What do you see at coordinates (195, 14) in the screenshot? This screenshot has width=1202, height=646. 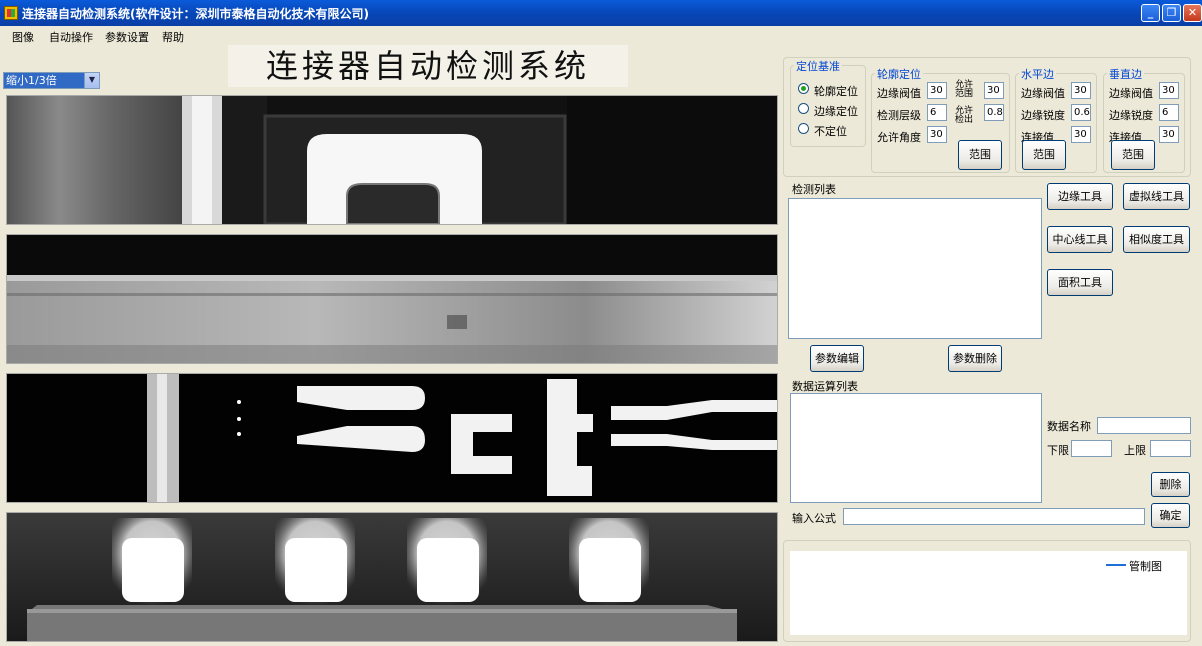 I see `window-title: 连接器自动检测系统(软件设计：深圳市泰格自动化技术有限公司)` at bounding box center [195, 14].